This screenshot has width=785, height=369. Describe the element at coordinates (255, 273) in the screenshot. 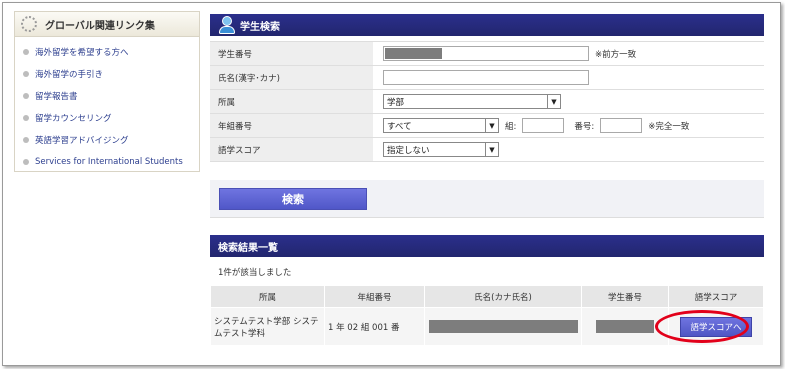

I see `results-count: 1件が該当しました` at that location.